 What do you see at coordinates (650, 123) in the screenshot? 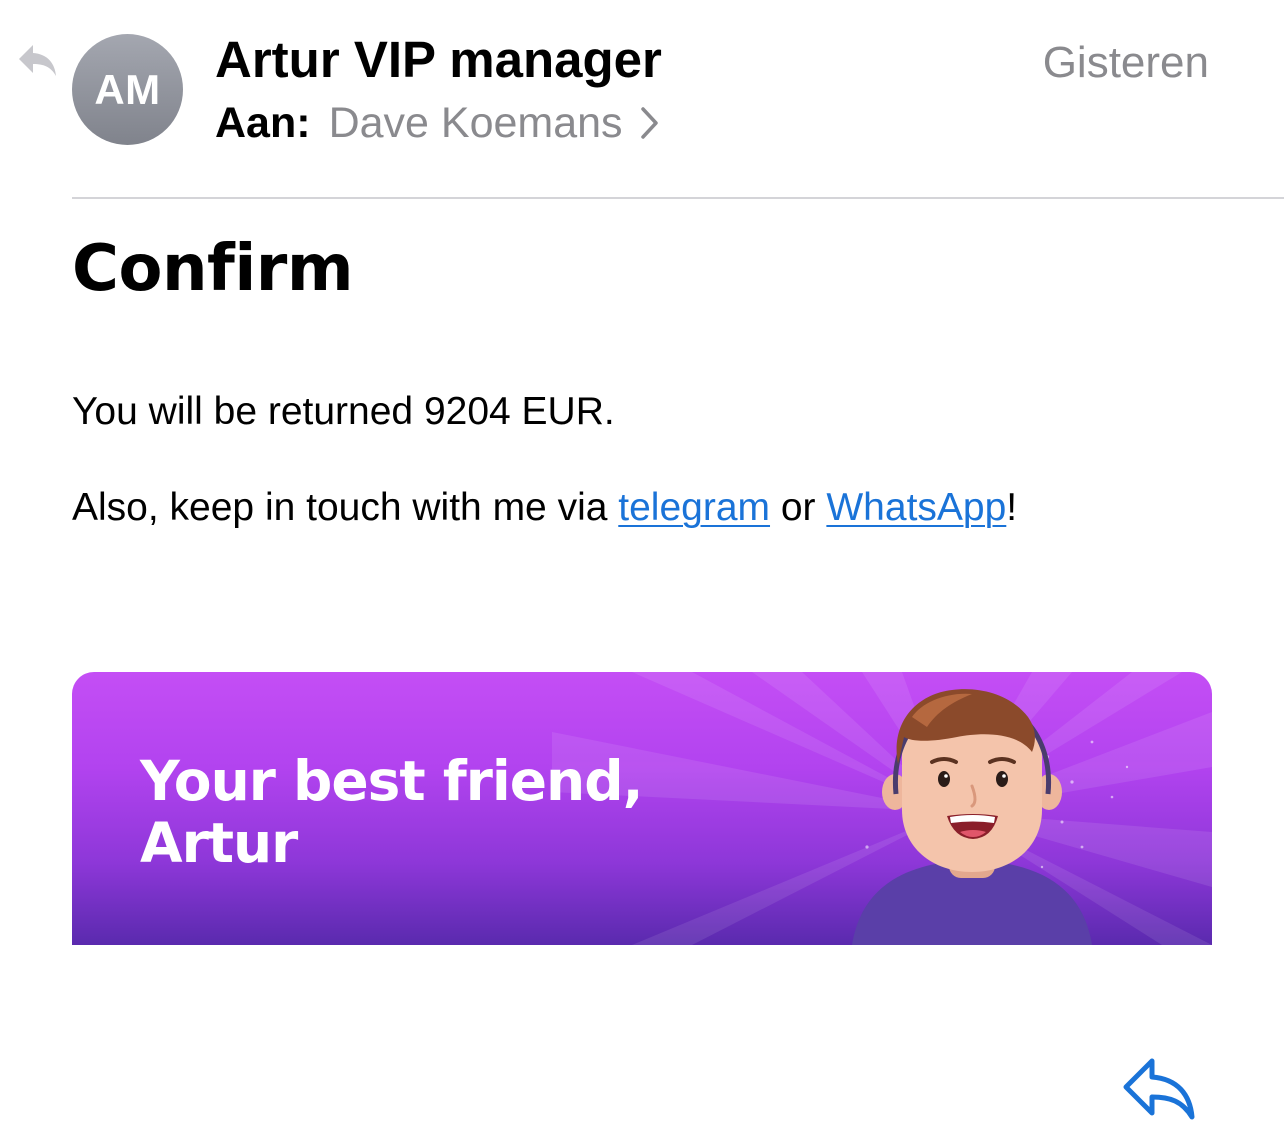
I see `chevron-right-icon` at bounding box center [650, 123].